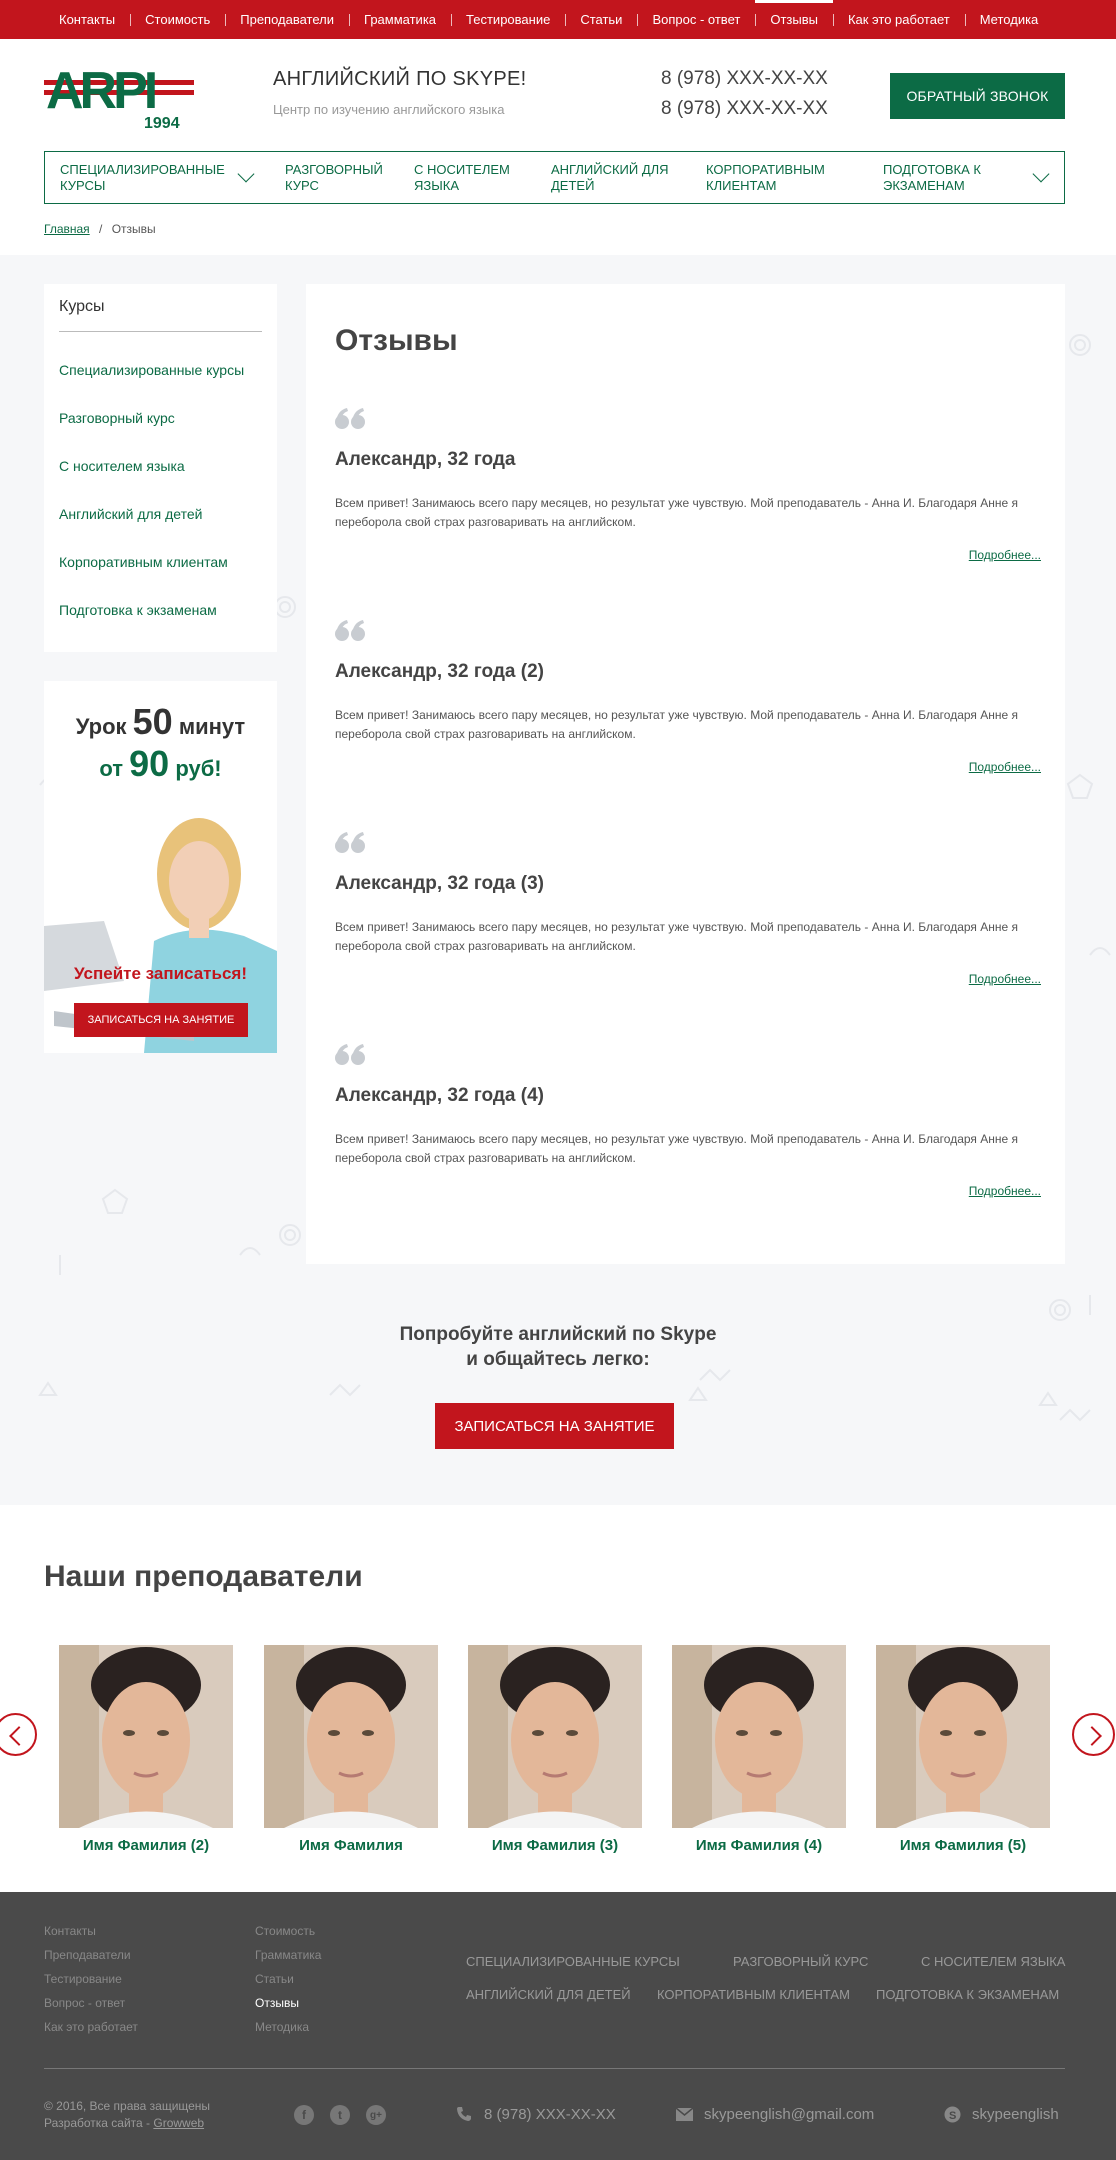 This screenshot has width=1116, height=2160. Describe the element at coordinates (400, 19) in the screenshot. I see `topnav-grammar: Грамматика` at that location.